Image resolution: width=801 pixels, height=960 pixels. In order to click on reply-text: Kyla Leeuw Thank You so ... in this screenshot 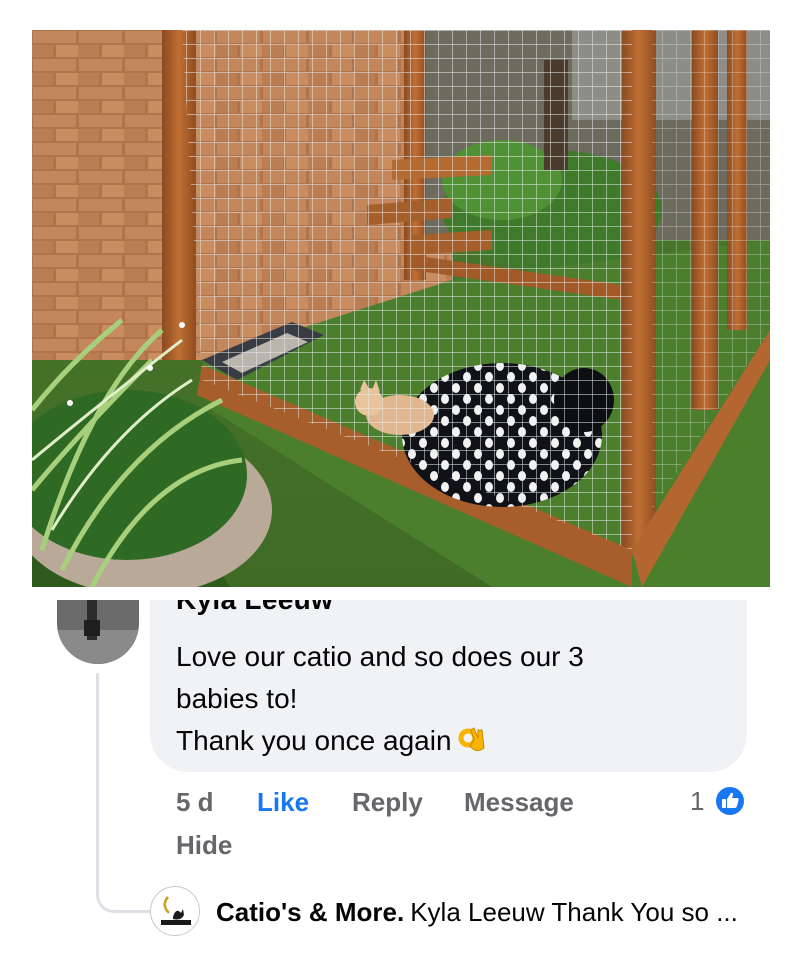, I will do `click(574, 912)`.